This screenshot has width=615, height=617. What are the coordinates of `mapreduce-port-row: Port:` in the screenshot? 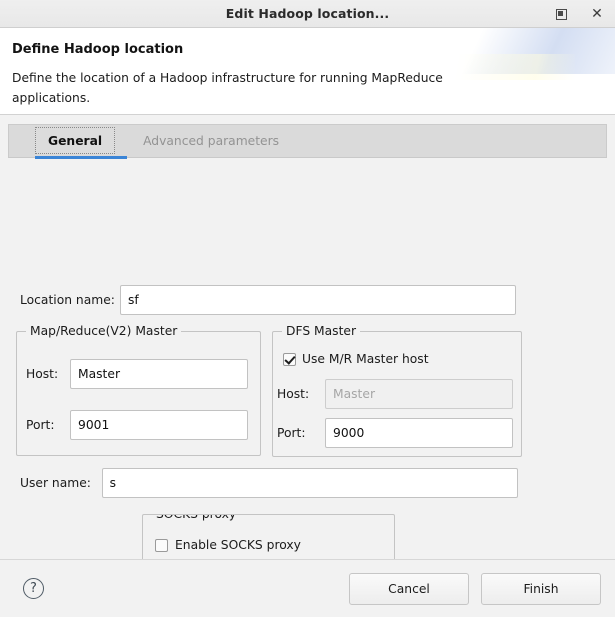 It's located at (137, 425).